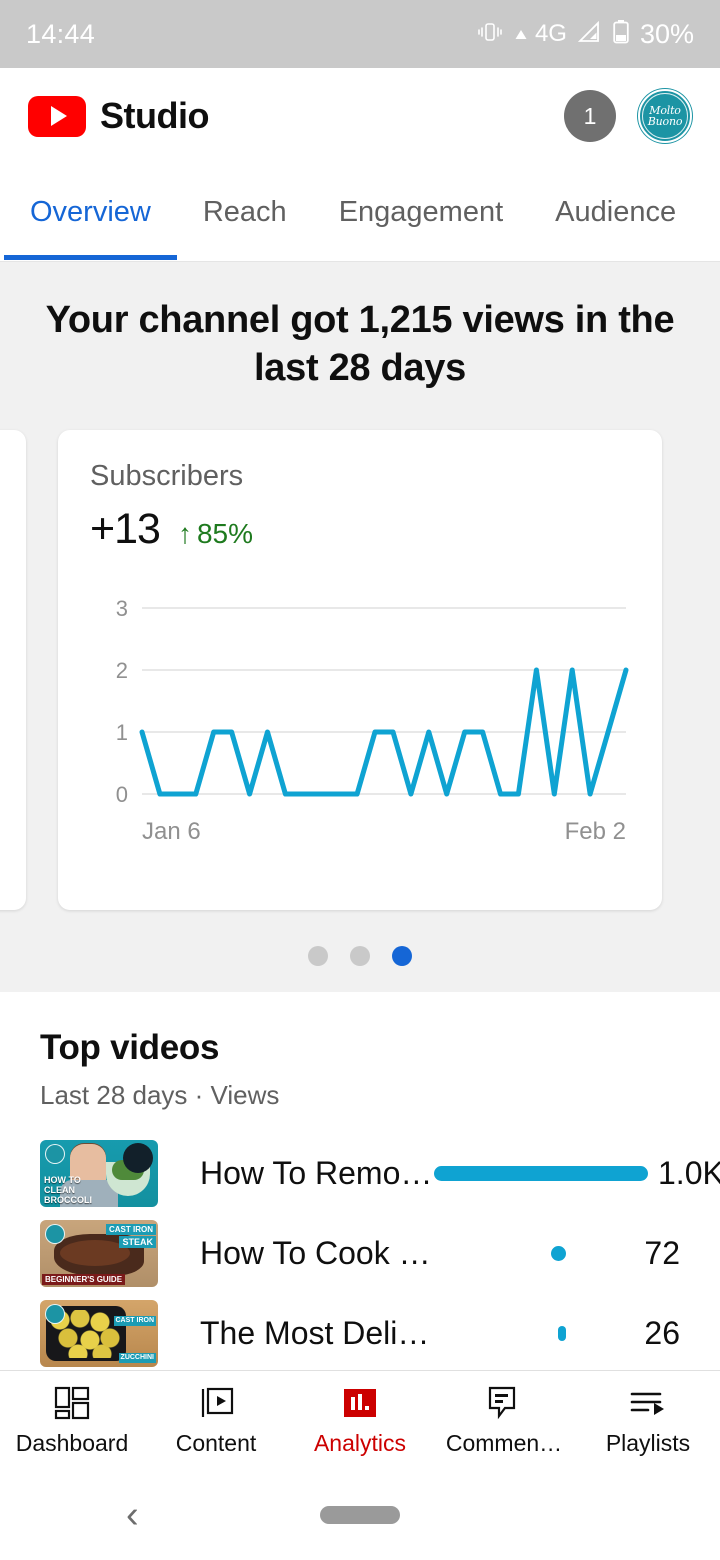 This screenshot has width=720, height=1560. What do you see at coordinates (595, 831) in the screenshot?
I see `chart-x-last-label: Feb 2` at bounding box center [595, 831].